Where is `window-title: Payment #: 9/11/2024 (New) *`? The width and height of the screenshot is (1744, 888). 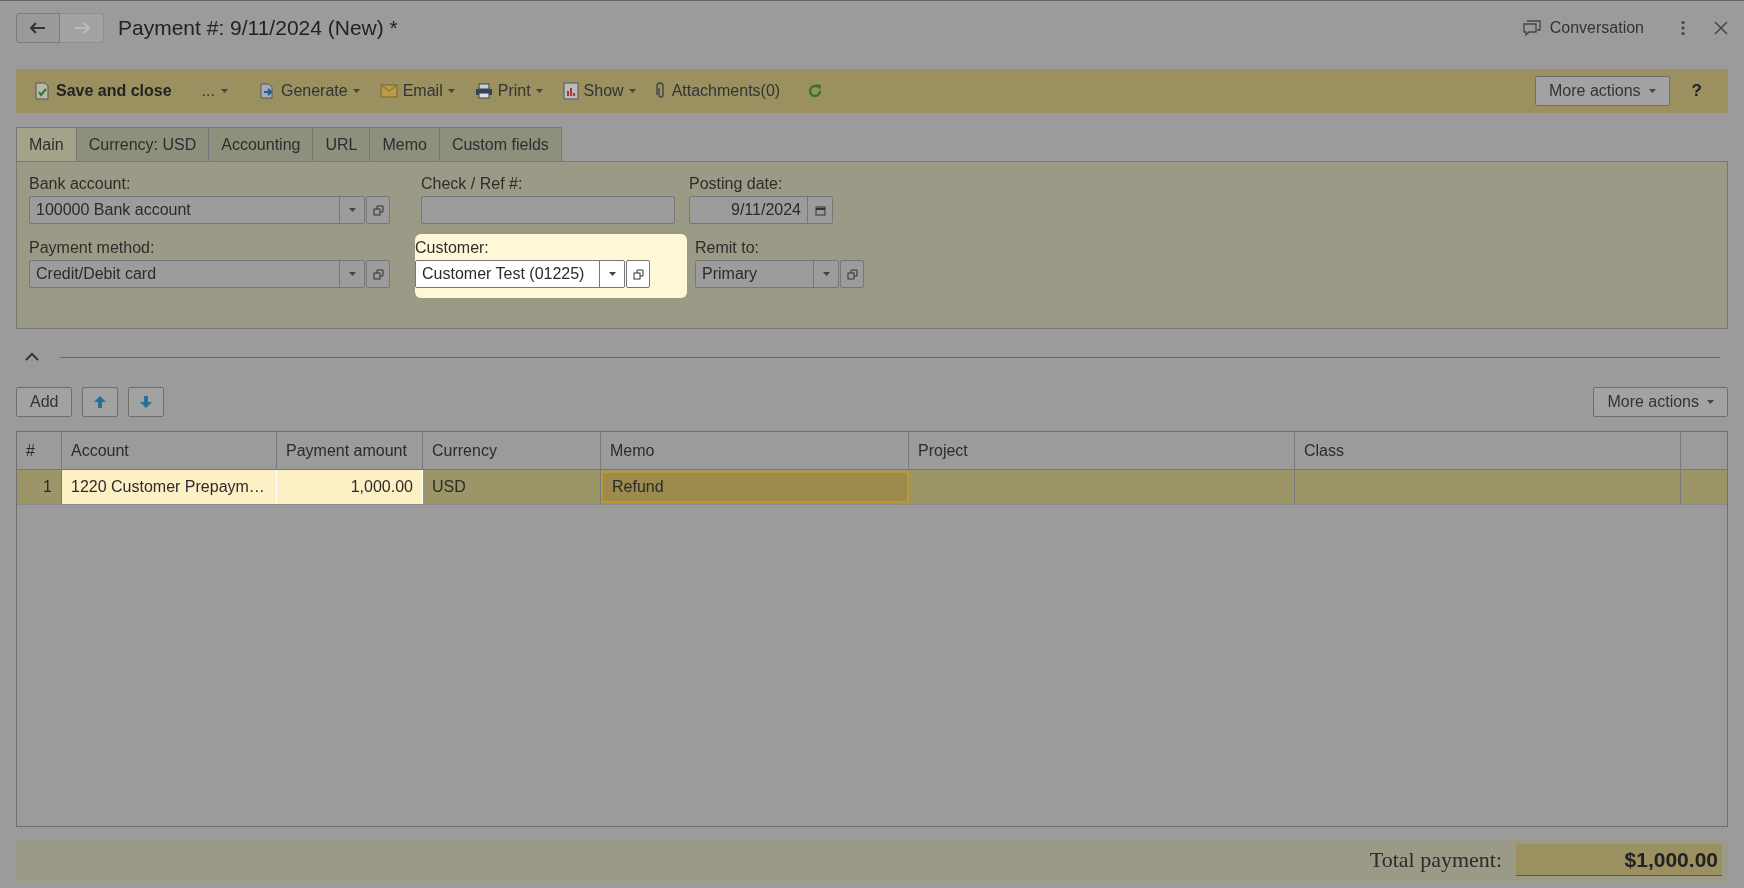
window-title: Payment #: 9/11/2024 (New) * is located at coordinates (258, 28).